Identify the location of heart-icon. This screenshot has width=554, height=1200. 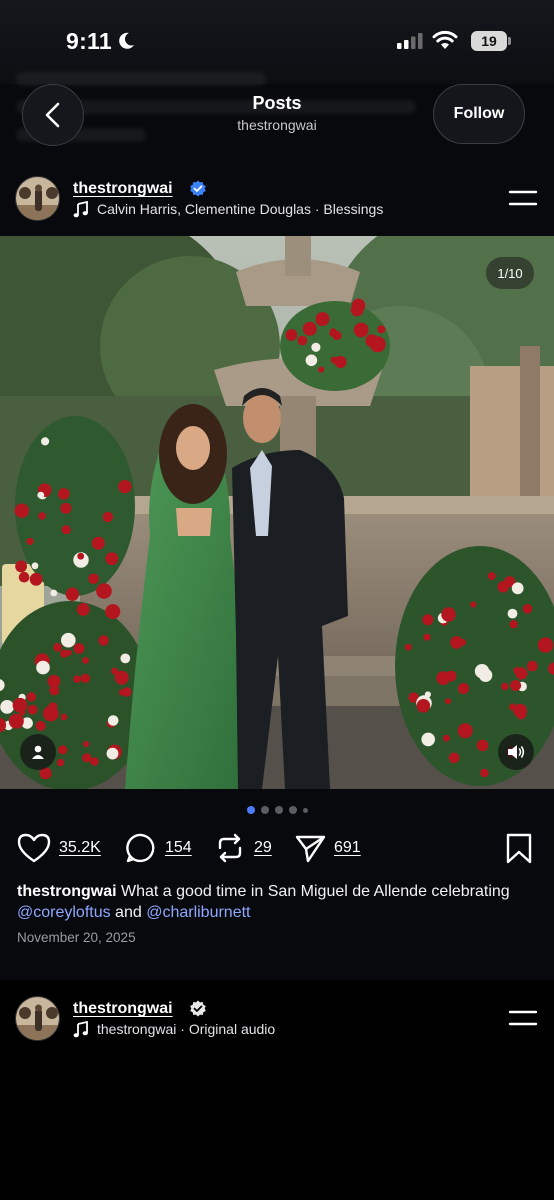
(34, 848).